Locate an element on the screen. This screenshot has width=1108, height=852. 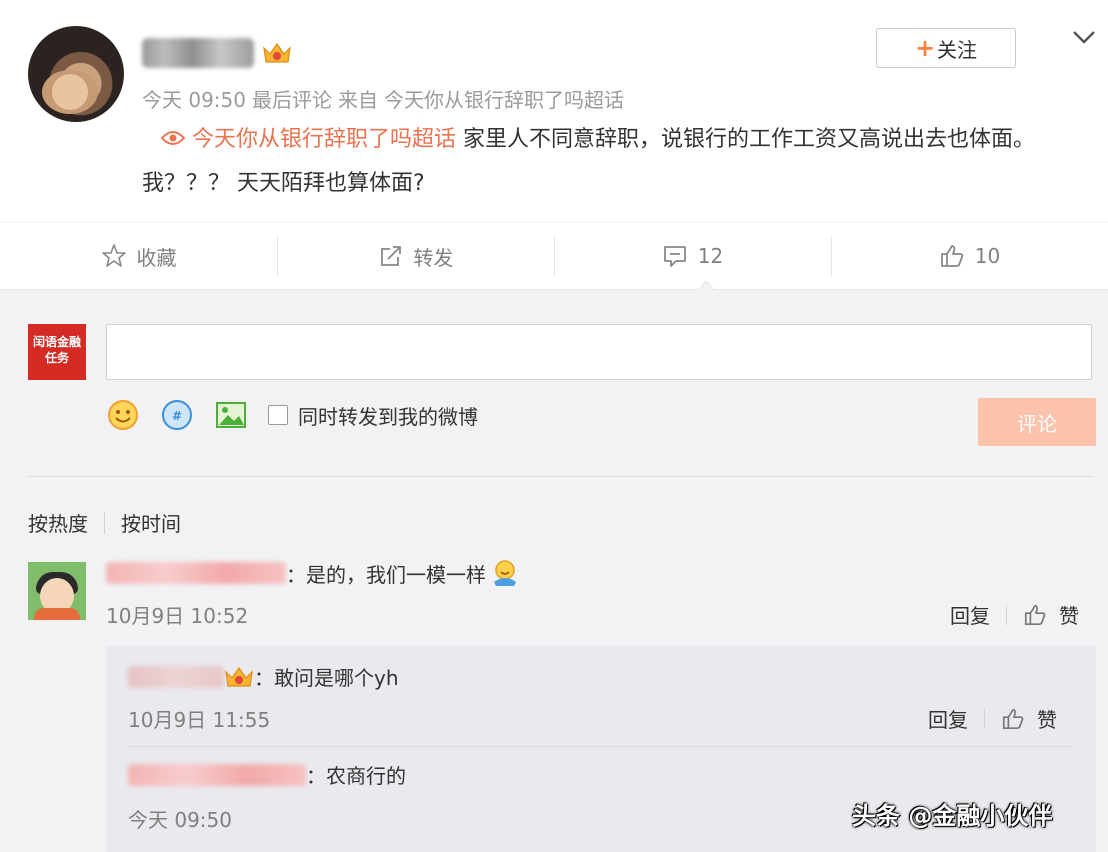
composer-toolbar: # 同时转发到我的微博 is located at coordinates (292, 415).